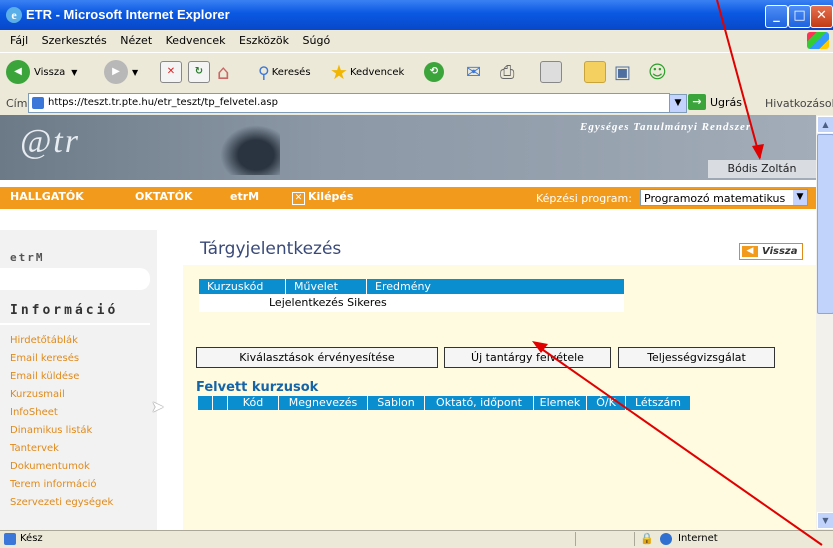 The image size is (833, 548). Describe the element at coordinates (551, 72) in the screenshot. I see `edit-button` at that location.